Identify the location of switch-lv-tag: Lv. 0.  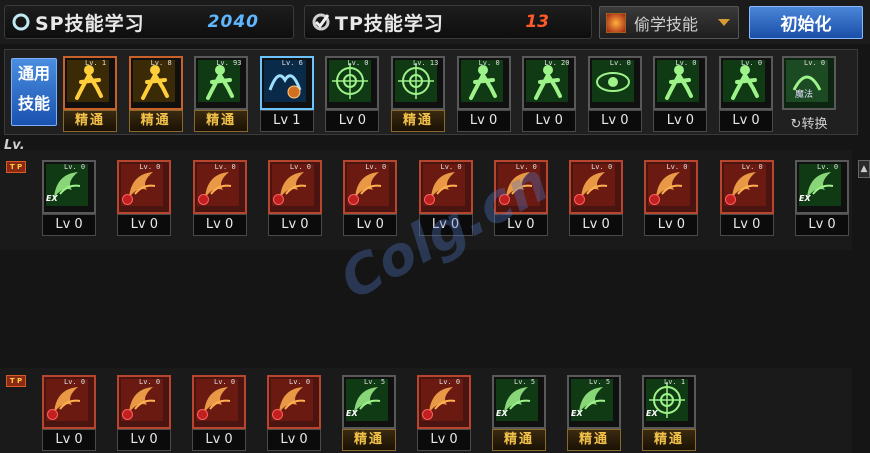
(815, 63).